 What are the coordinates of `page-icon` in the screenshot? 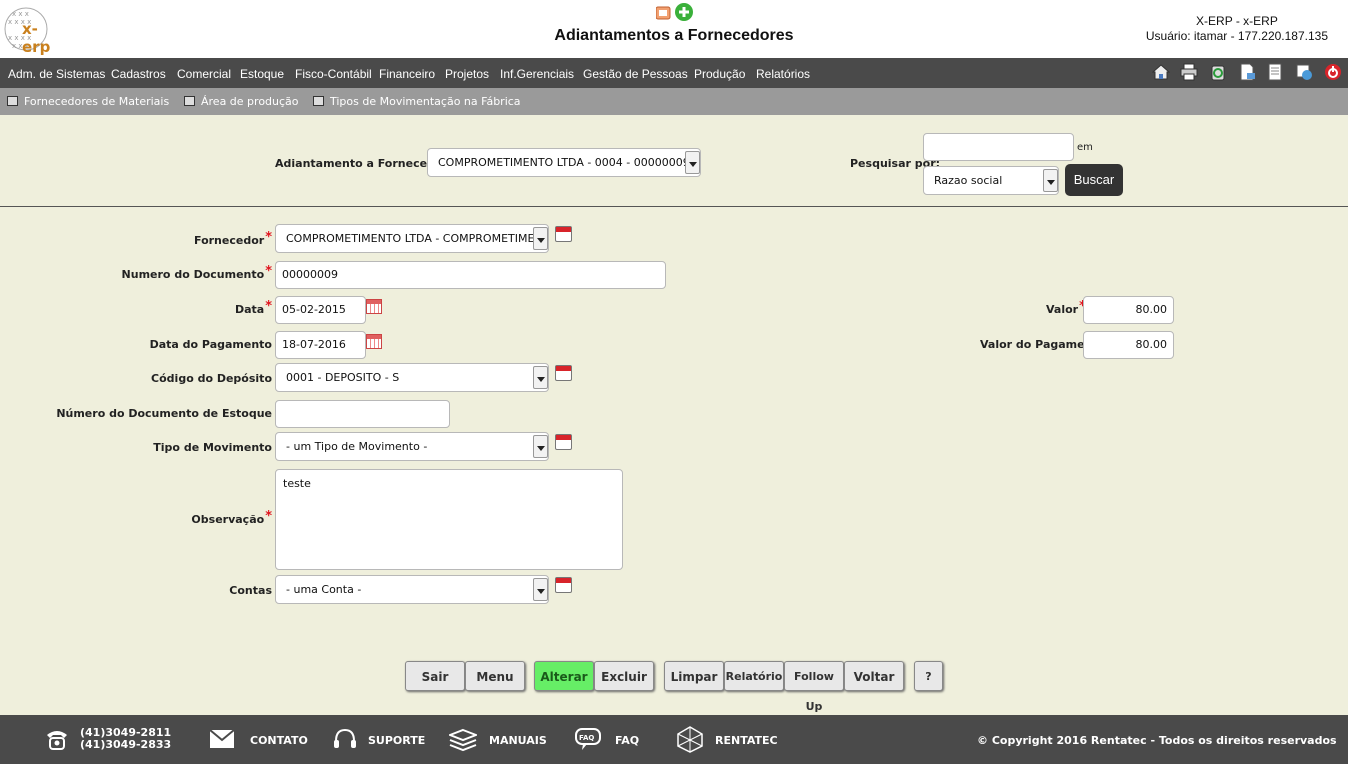 It's located at (1275, 72).